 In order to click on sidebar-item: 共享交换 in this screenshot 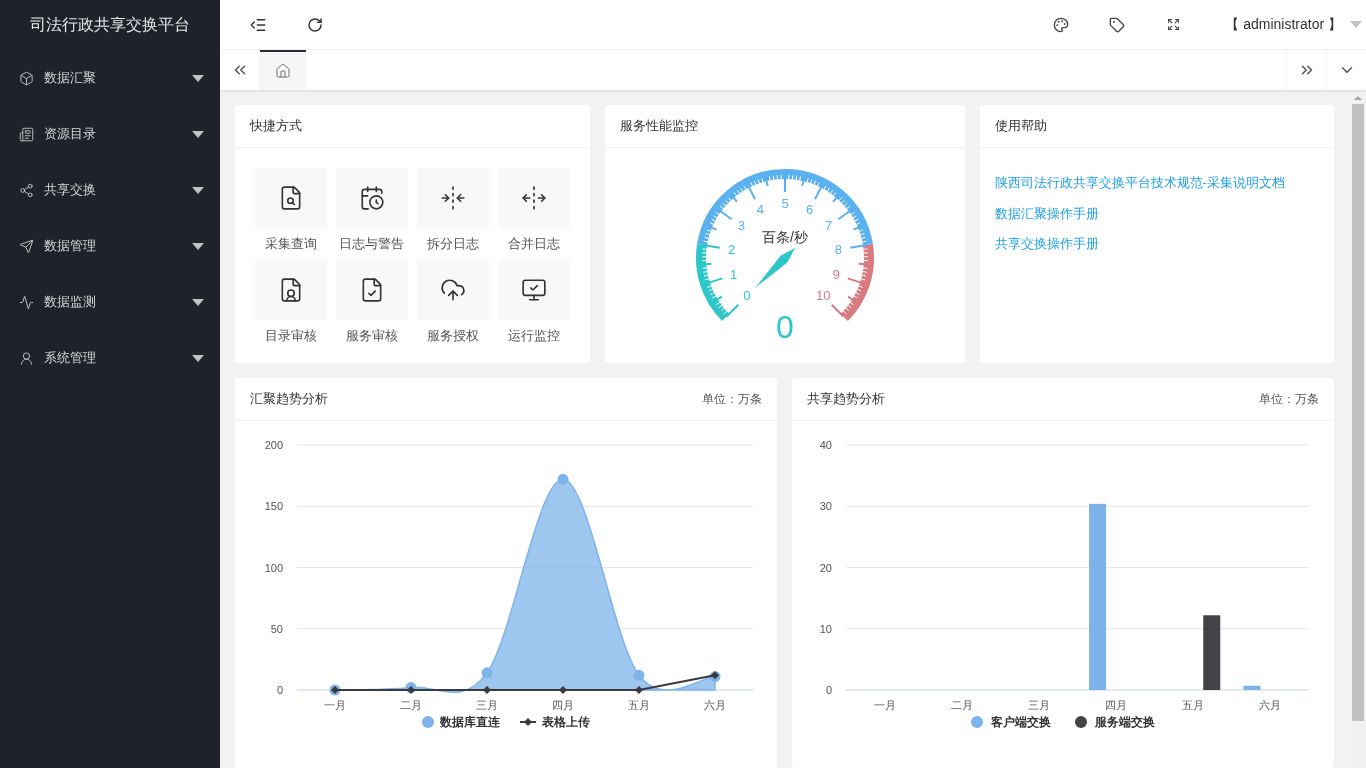, I will do `click(110, 190)`.